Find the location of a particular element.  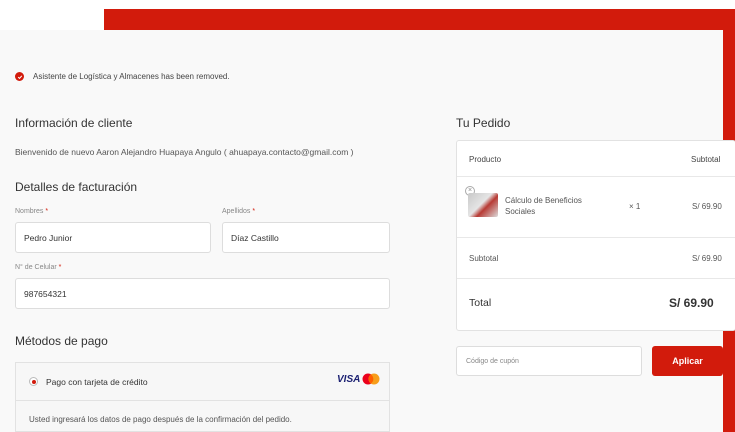

phone-label: N° de Celular * is located at coordinates (38, 267).